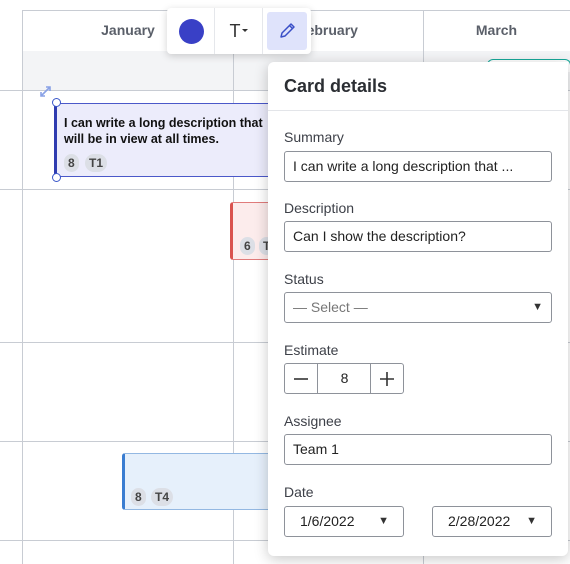 The width and height of the screenshot is (570, 564). I want to click on color-picker-button, so click(191, 31).